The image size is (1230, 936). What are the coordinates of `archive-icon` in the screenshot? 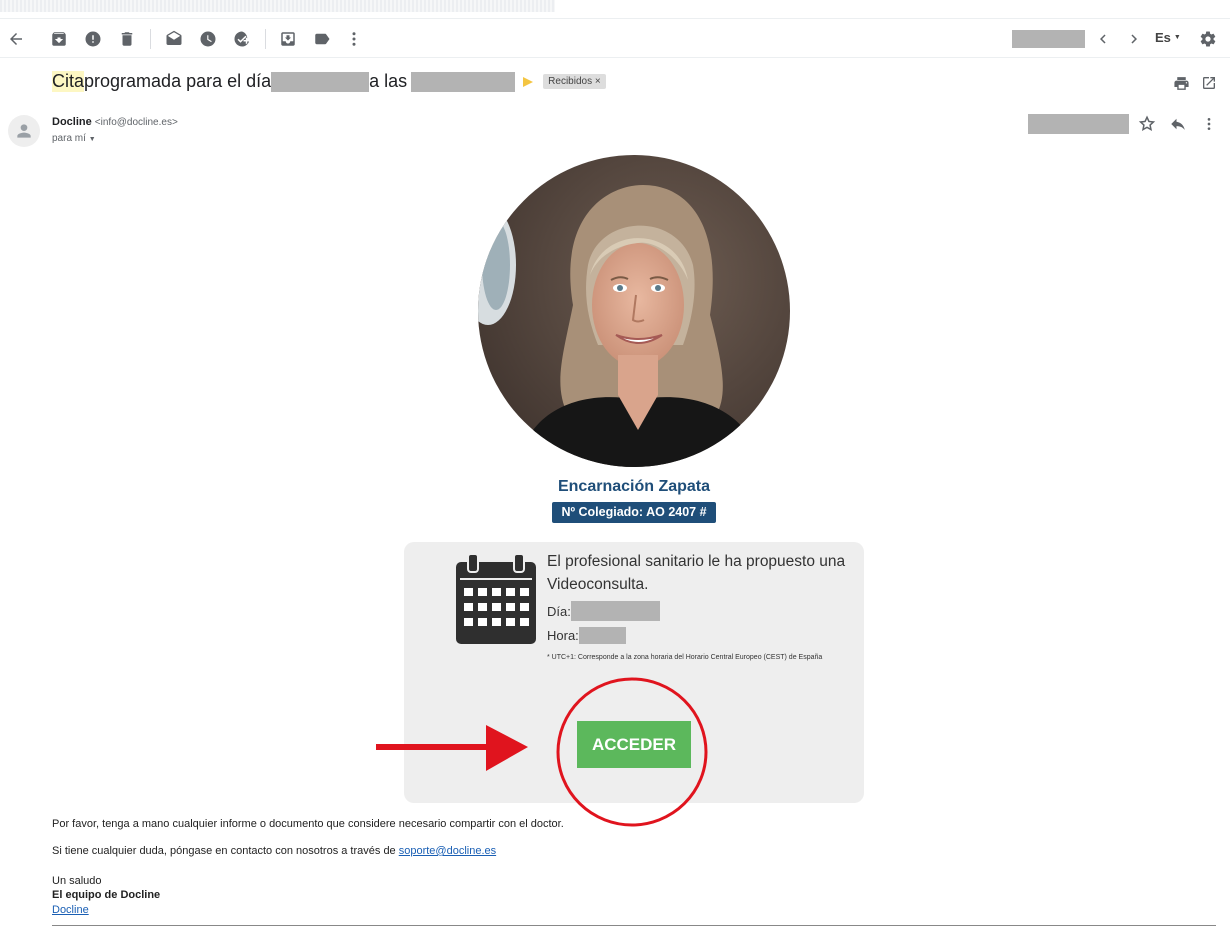 It's located at (59, 39).